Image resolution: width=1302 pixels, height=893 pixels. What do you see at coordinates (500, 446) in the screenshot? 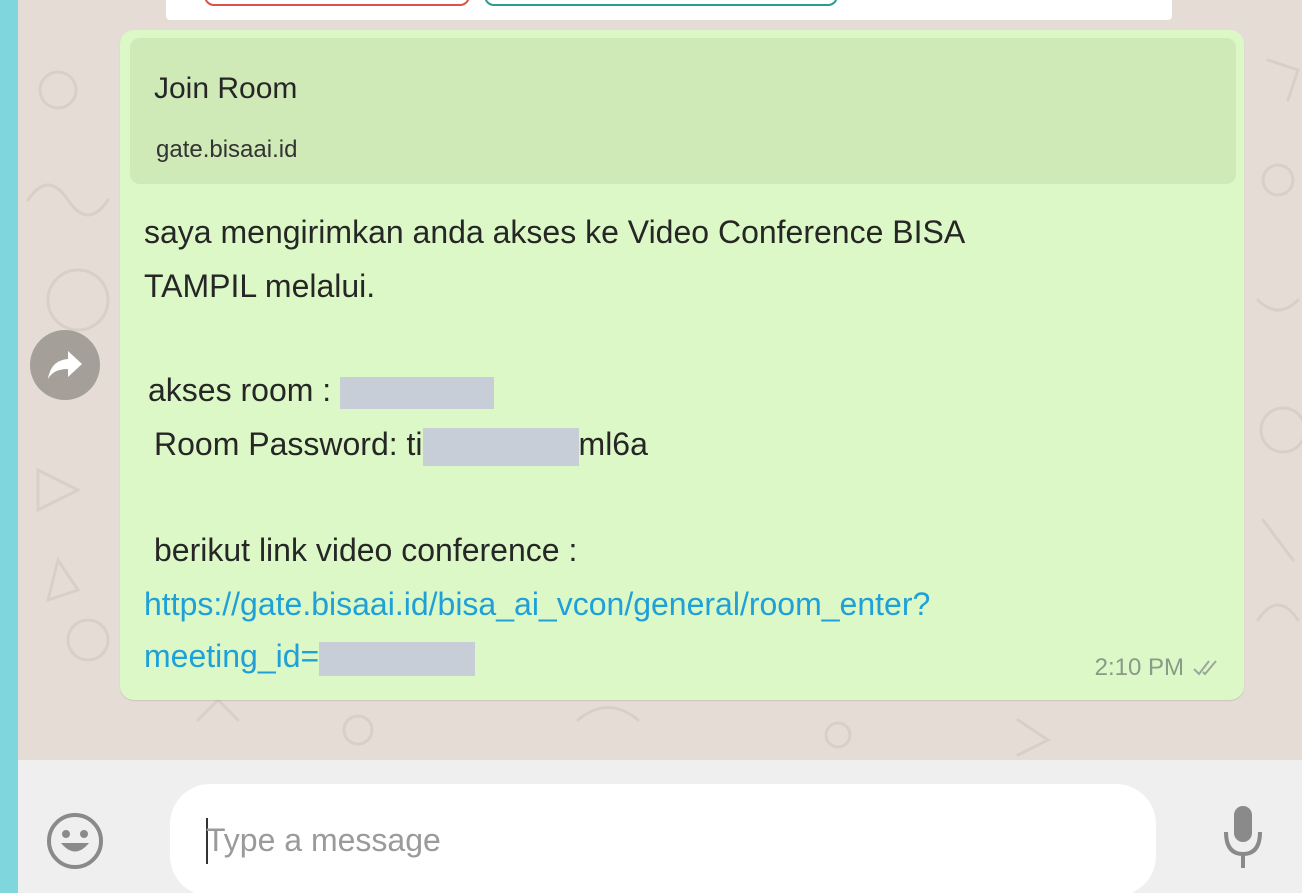
I see `redacted-password` at bounding box center [500, 446].